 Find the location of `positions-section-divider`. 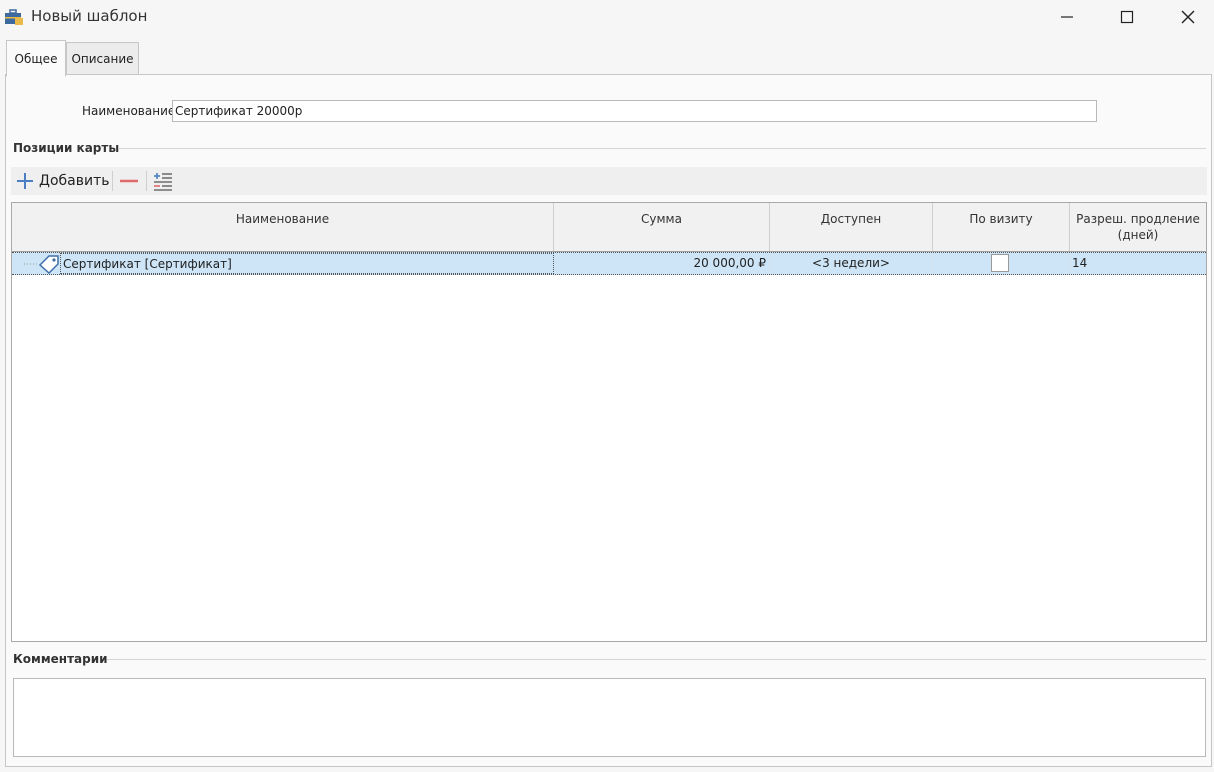

positions-section-divider is located at coordinates (662, 148).